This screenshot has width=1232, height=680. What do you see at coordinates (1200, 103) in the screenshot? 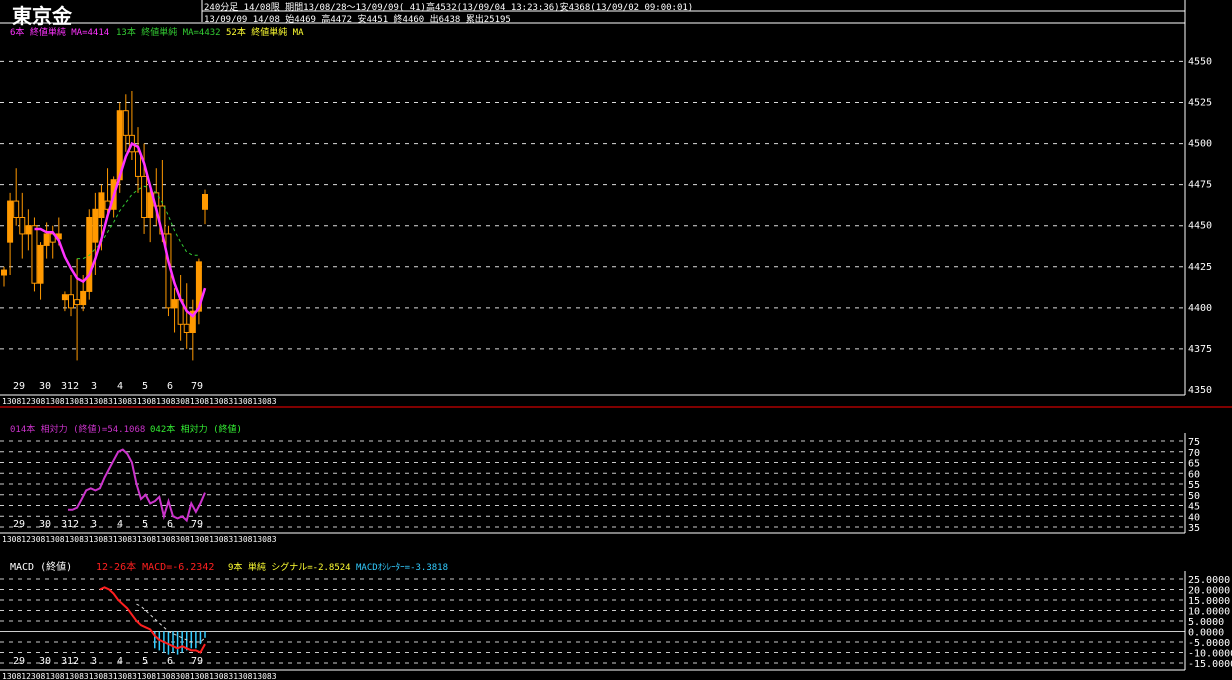
I see `price-tick-label: 4525` at bounding box center [1200, 103].